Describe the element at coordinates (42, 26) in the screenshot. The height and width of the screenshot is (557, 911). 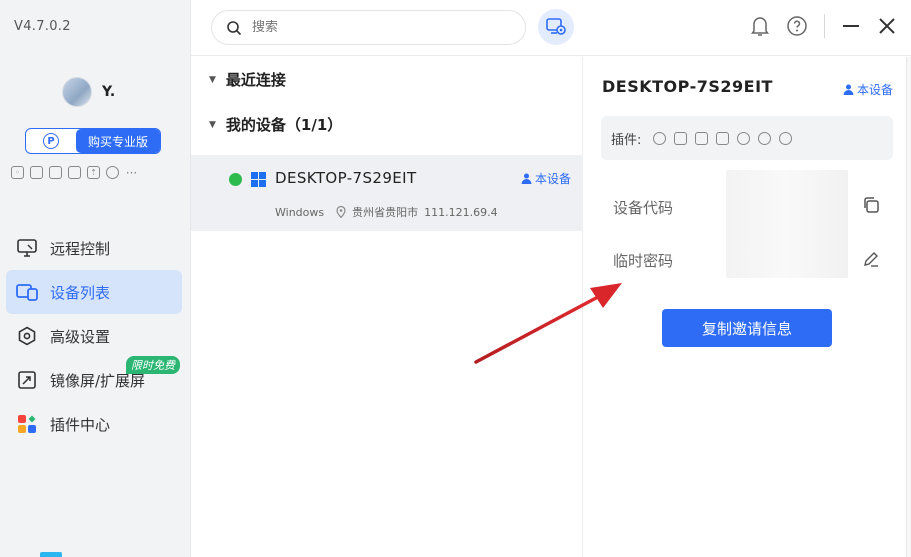
I see `app-version: V4.7.0.2` at that location.